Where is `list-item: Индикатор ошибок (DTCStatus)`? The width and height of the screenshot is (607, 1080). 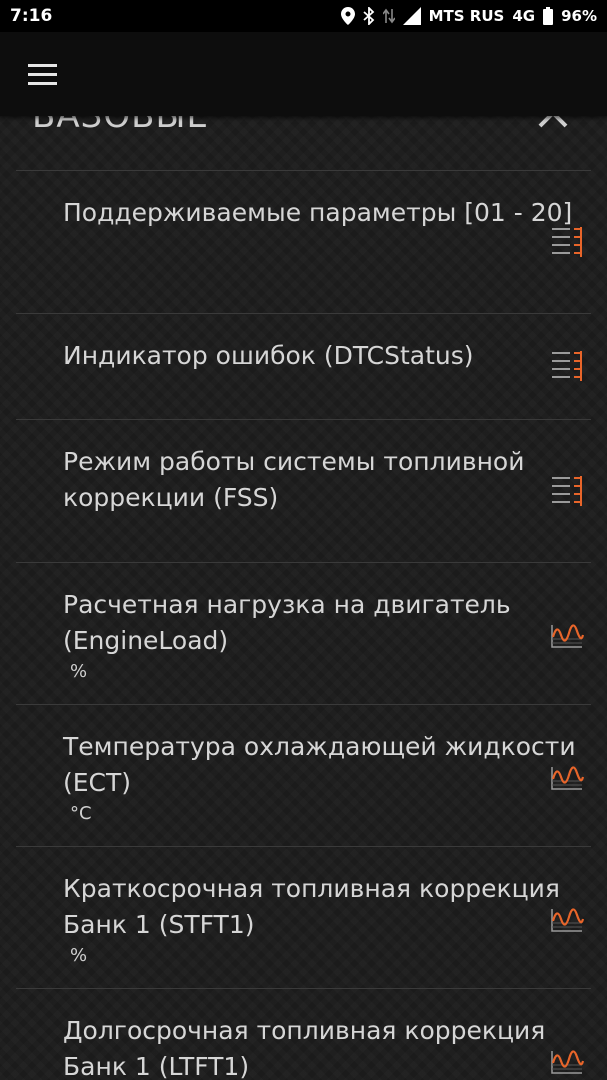 list-item: Индикатор ошибок (DTCStatus) is located at coordinates (303, 366).